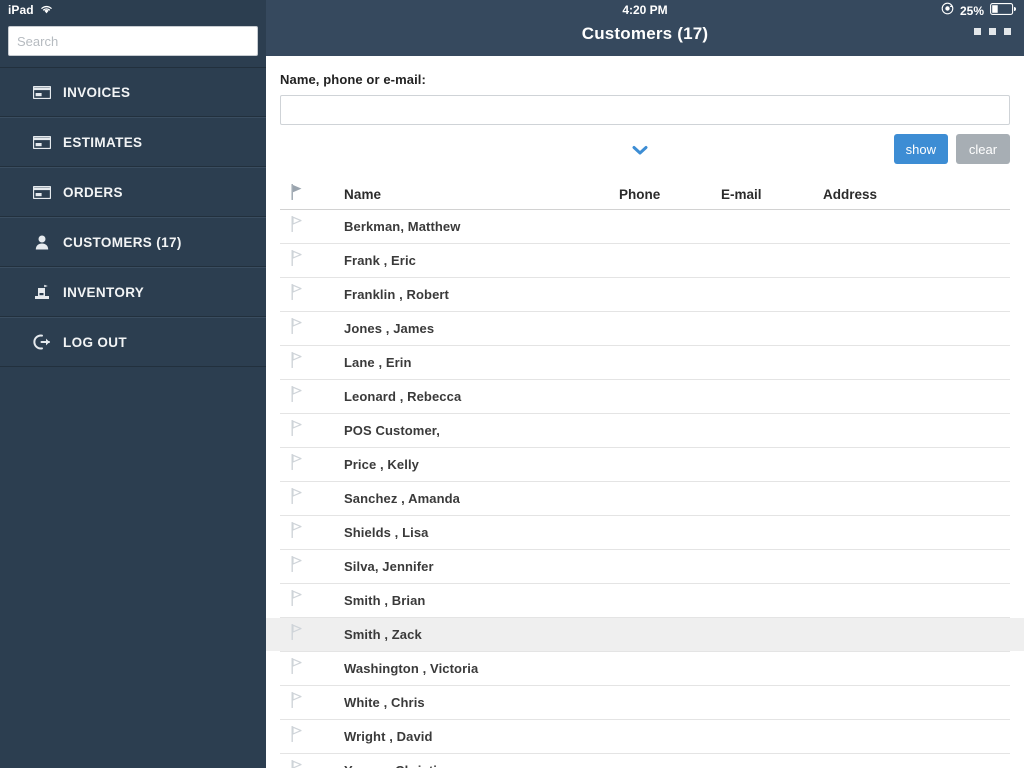 This screenshot has width=1024, height=768. Describe the element at coordinates (645, 110) in the screenshot. I see `customer-search-input` at that location.